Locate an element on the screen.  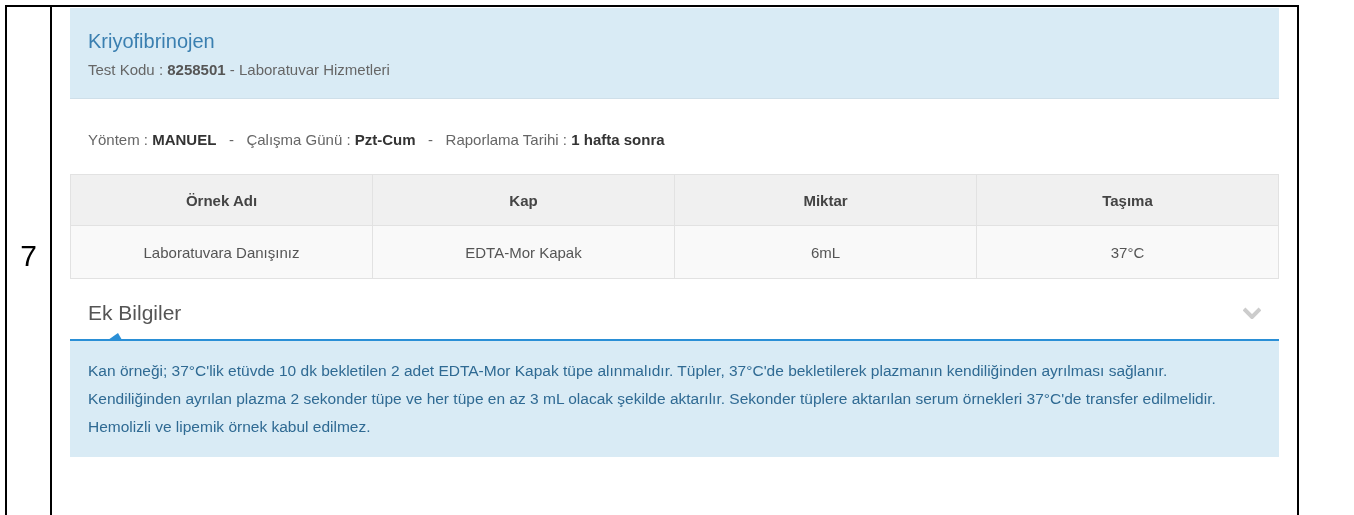
info-text: Kan örneği; 37°C'lik etüvde 10 dk bekletilen 2 adet EDTA-Mor Kapak tüpe alınmalıdır. Tüpler, 37°C'de bekletilerek plazmanın kendiliğinden ayrılması sağlanır. Kendiliğinden ayrılan plazma 2 sekonder tüpe ve her tüpe en az 3 mL olacak şekilde aktarılır. Sekonder tüplere aktarılan serum örnekleri 37°C'de transfer edilmelidir. Hemolizli ve lipemik örnek kabul edilmez. is located at coordinates (652, 399).